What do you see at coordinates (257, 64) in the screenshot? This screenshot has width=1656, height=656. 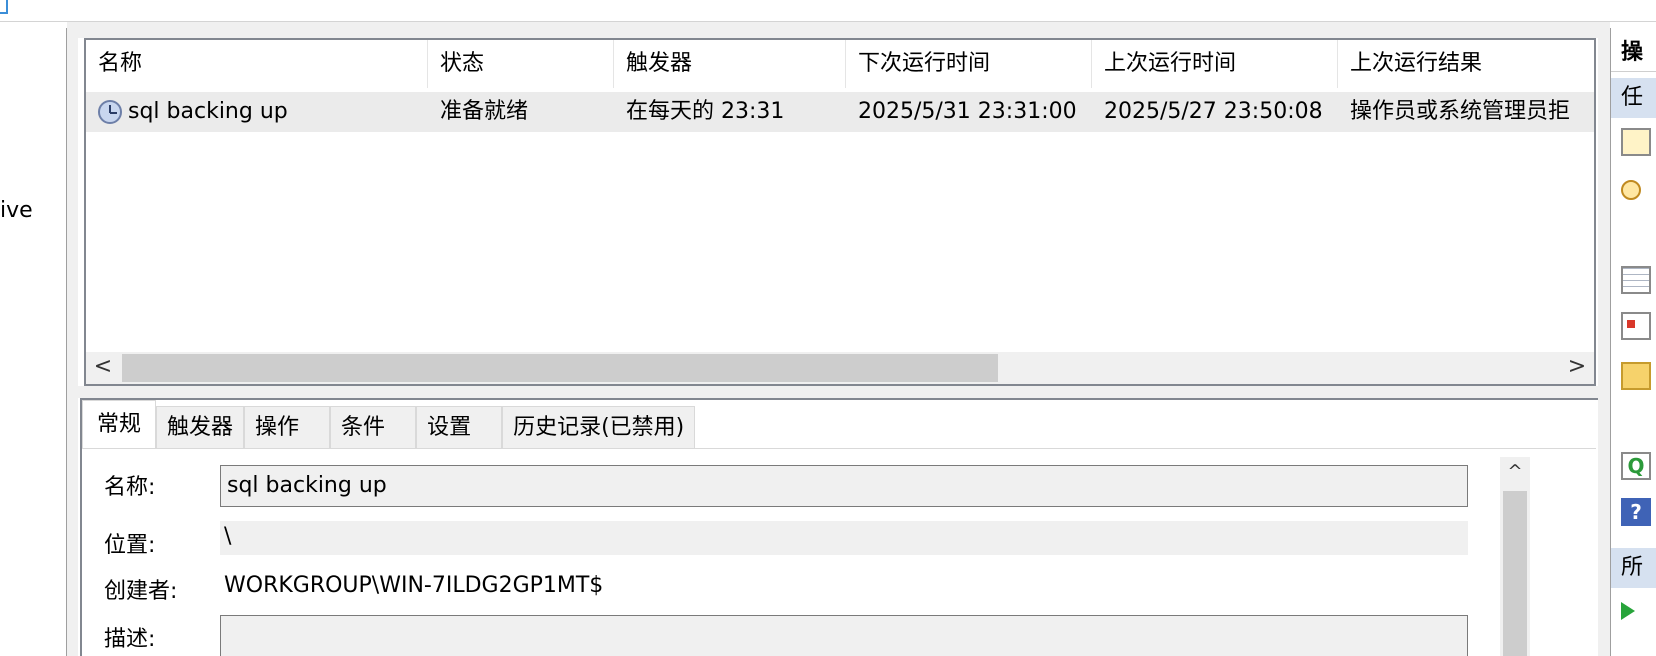 I see `column-header-name: 名称` at bounding box center [257, 64].